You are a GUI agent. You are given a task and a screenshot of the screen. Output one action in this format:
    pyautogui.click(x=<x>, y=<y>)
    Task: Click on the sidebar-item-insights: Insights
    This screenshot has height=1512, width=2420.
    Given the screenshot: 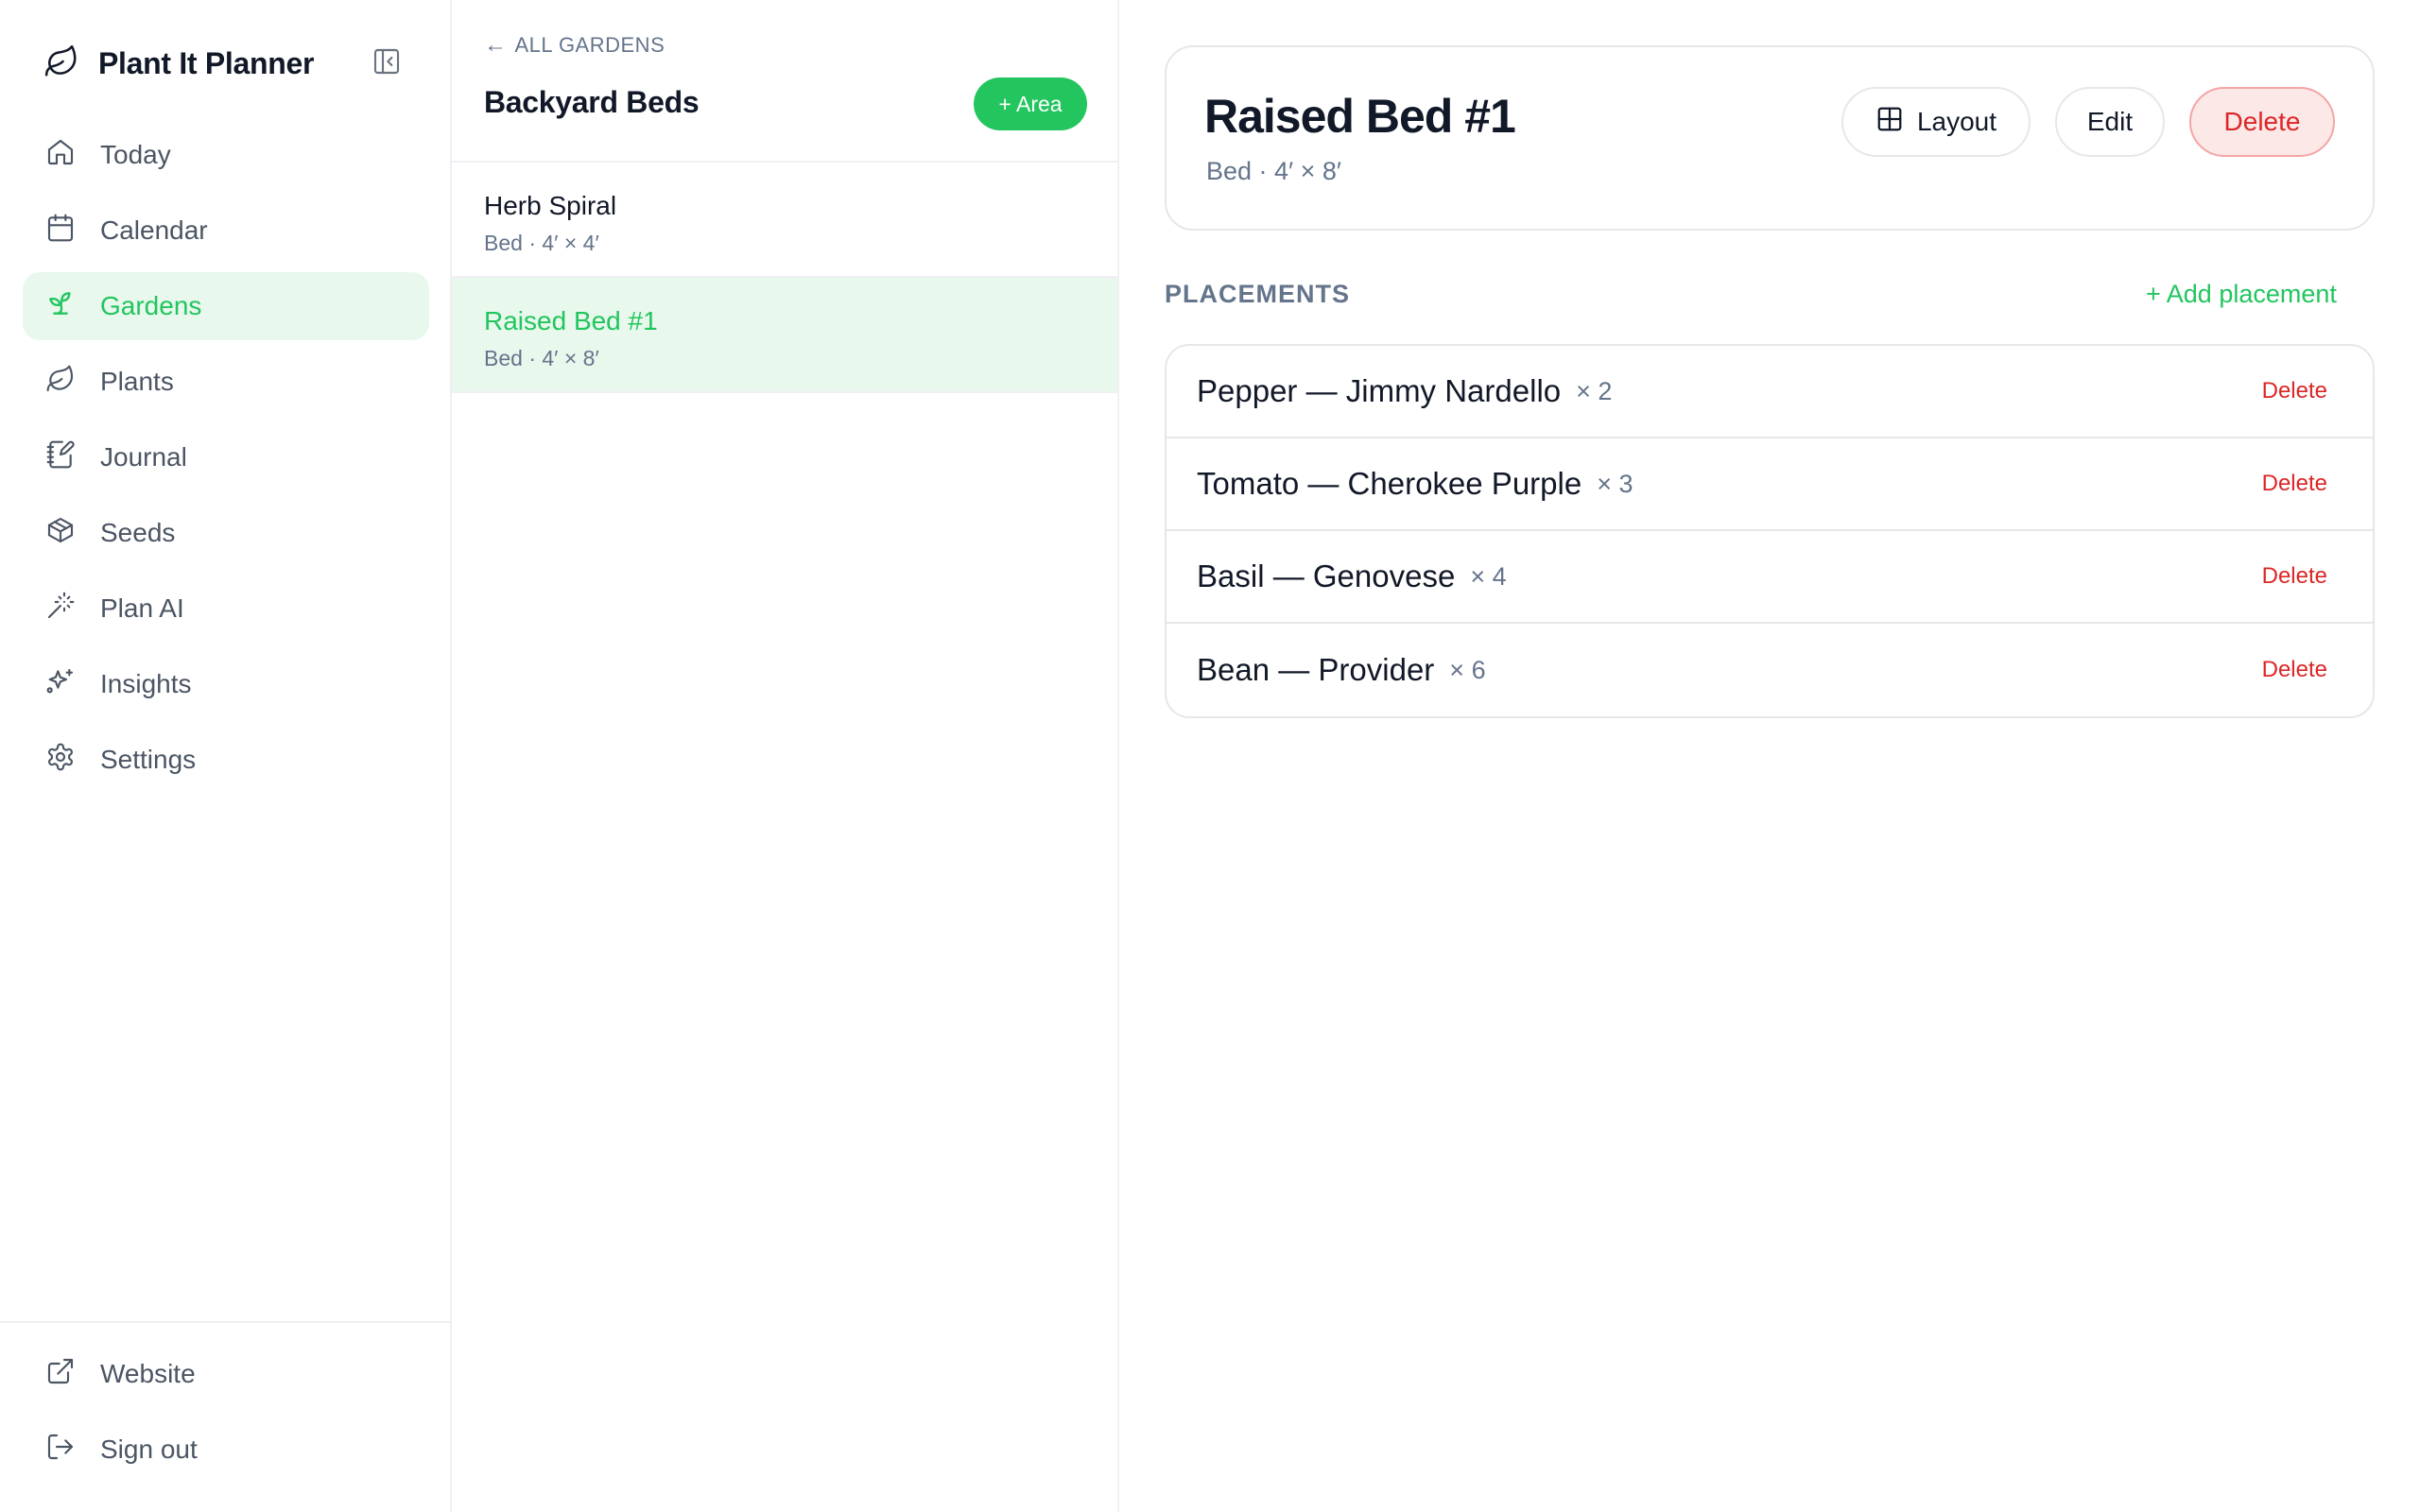 What is the action you would take?
    pyautogui.click(x=226, y=684)
    